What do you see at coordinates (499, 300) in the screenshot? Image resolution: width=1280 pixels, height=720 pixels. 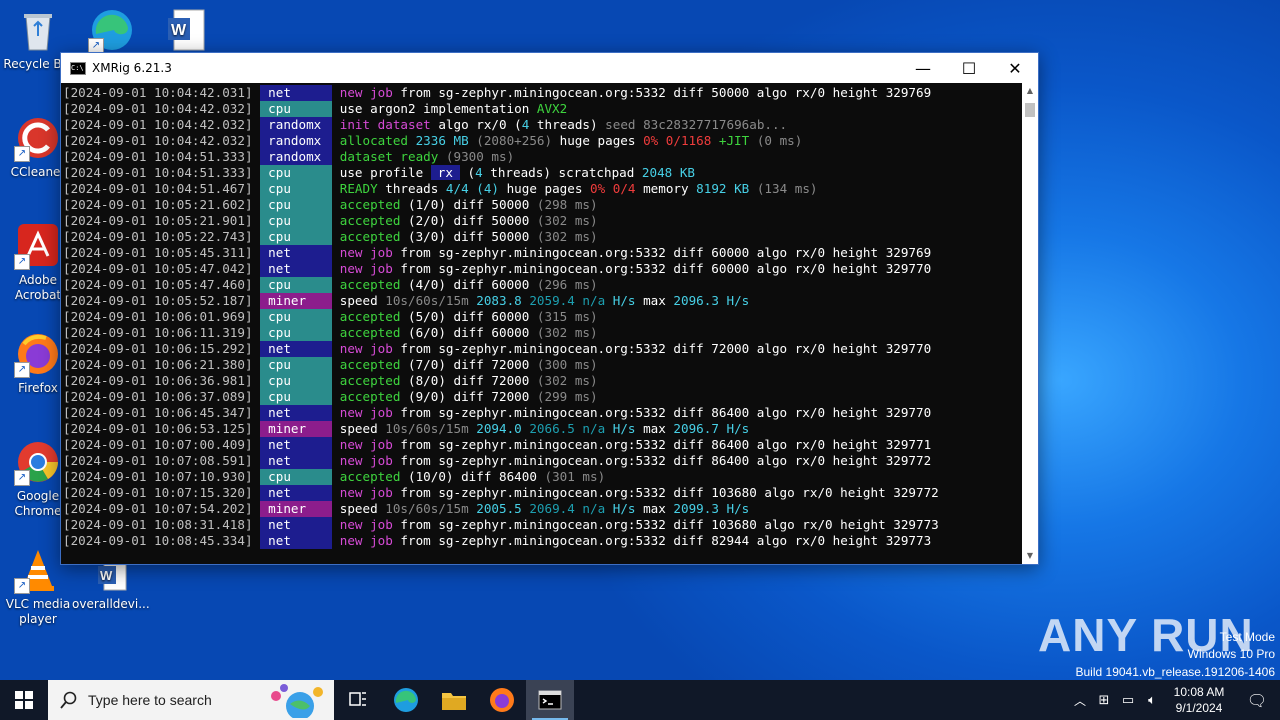 I see `log-message-segment: 2083.8` at bounding box center [499, 300].